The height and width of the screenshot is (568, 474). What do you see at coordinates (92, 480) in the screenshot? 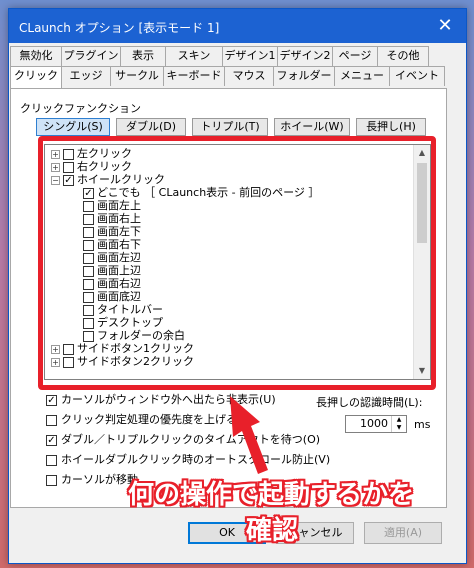
I see `option-cursor-move: カーソルが移動` at bounding box center [92, 480].